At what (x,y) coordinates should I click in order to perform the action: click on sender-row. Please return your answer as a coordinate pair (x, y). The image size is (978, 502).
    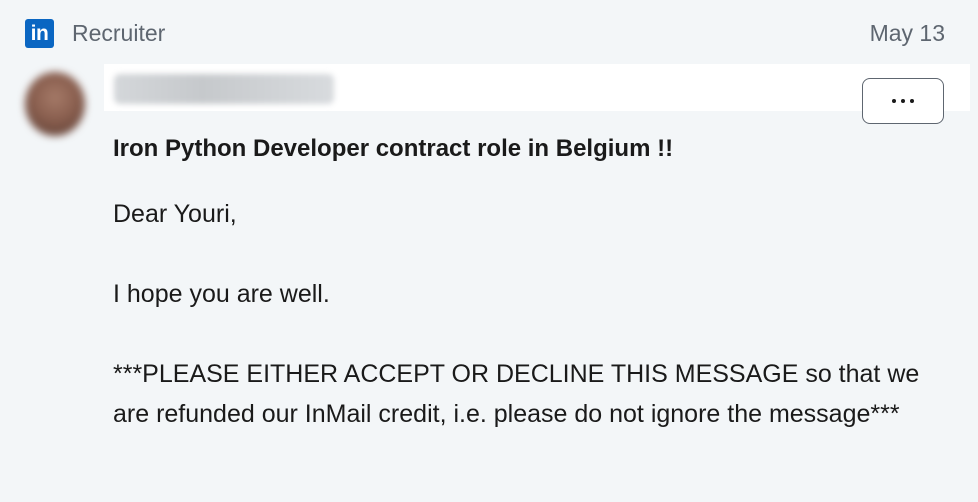
    Looking at the image, I should click on (537, 87).